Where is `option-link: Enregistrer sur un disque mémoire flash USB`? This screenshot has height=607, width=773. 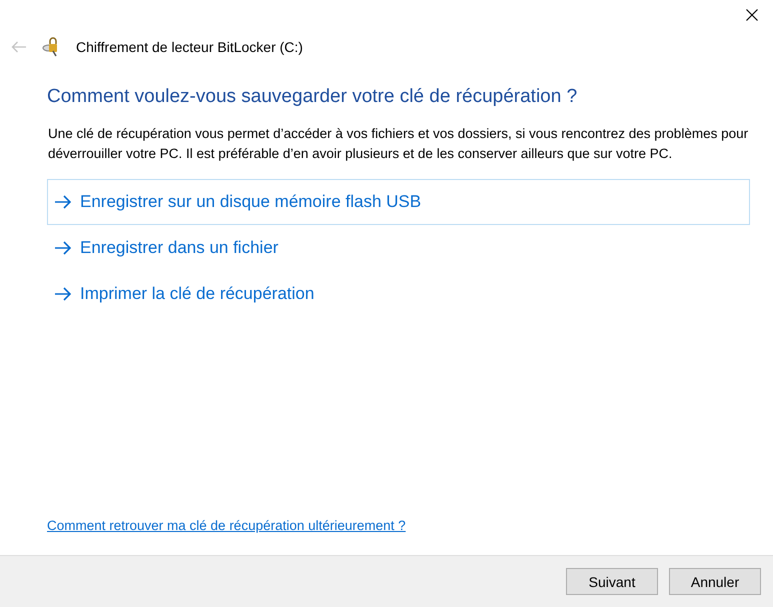 option-link: Enregistrer sur un disque mémoire flash USB is located at coordinates (398, 202).